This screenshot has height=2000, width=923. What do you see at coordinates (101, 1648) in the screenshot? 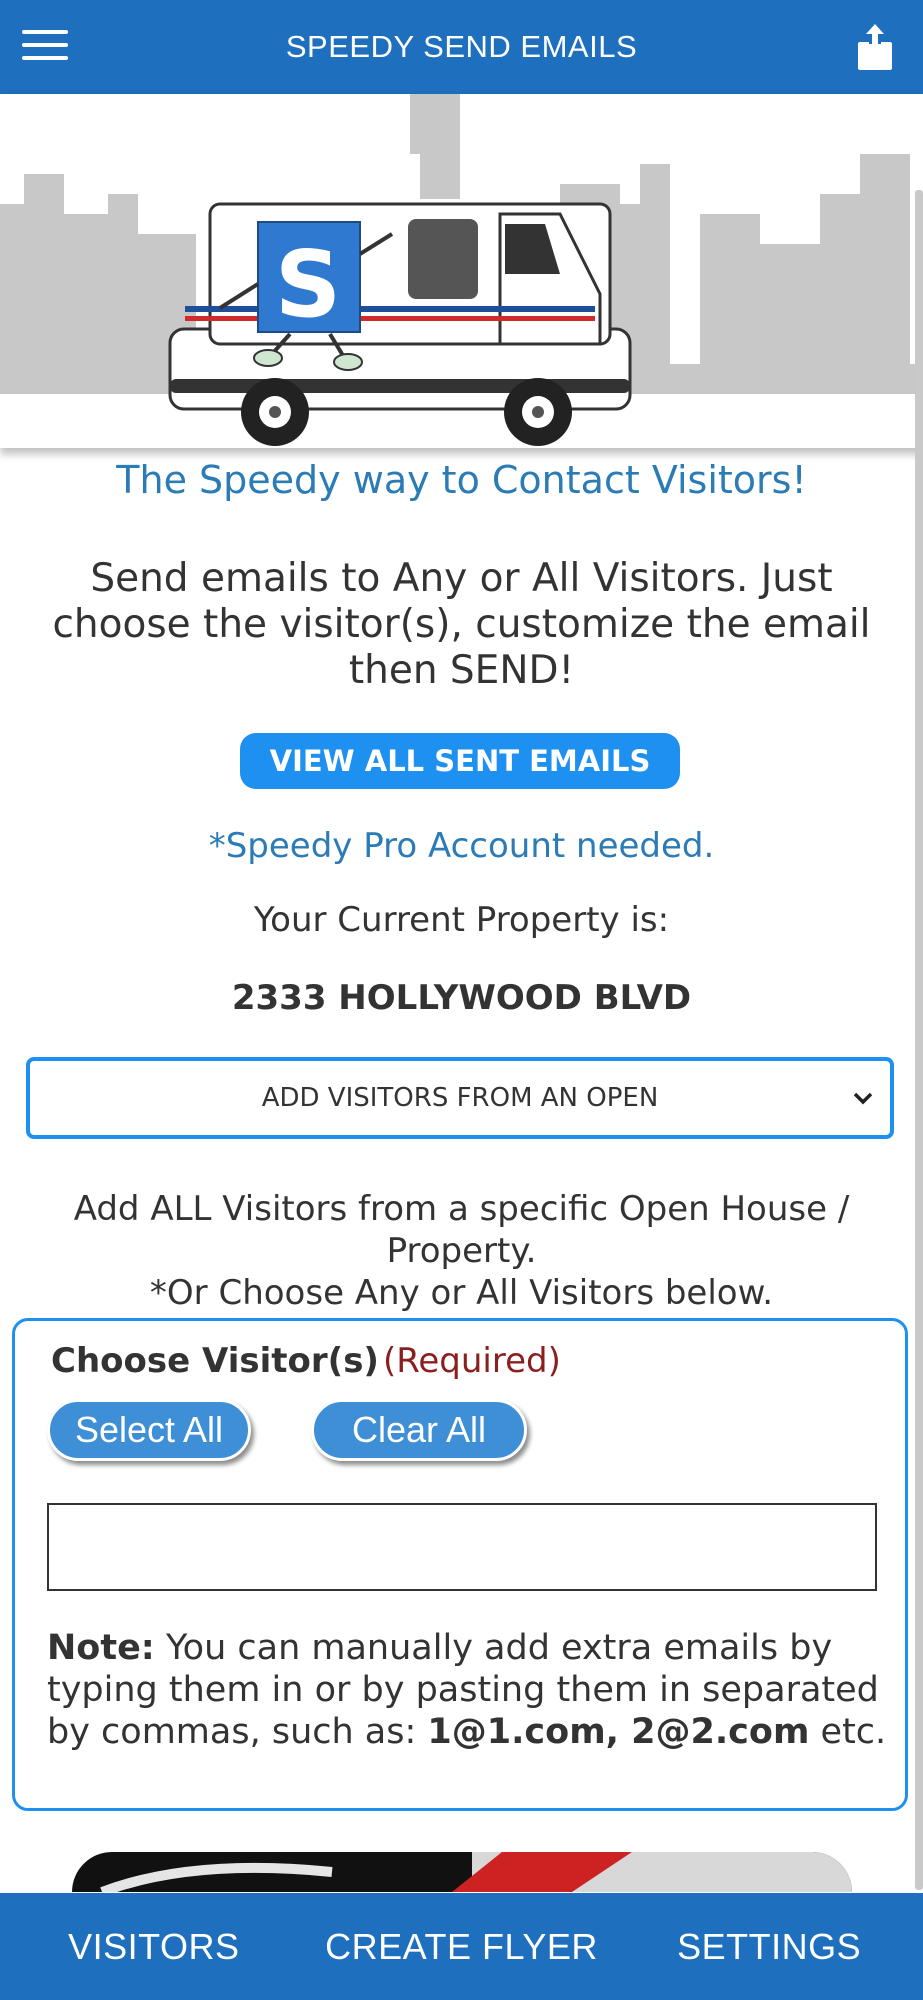
I see `note-bold: Note:` at bounding box center [101, 1648].